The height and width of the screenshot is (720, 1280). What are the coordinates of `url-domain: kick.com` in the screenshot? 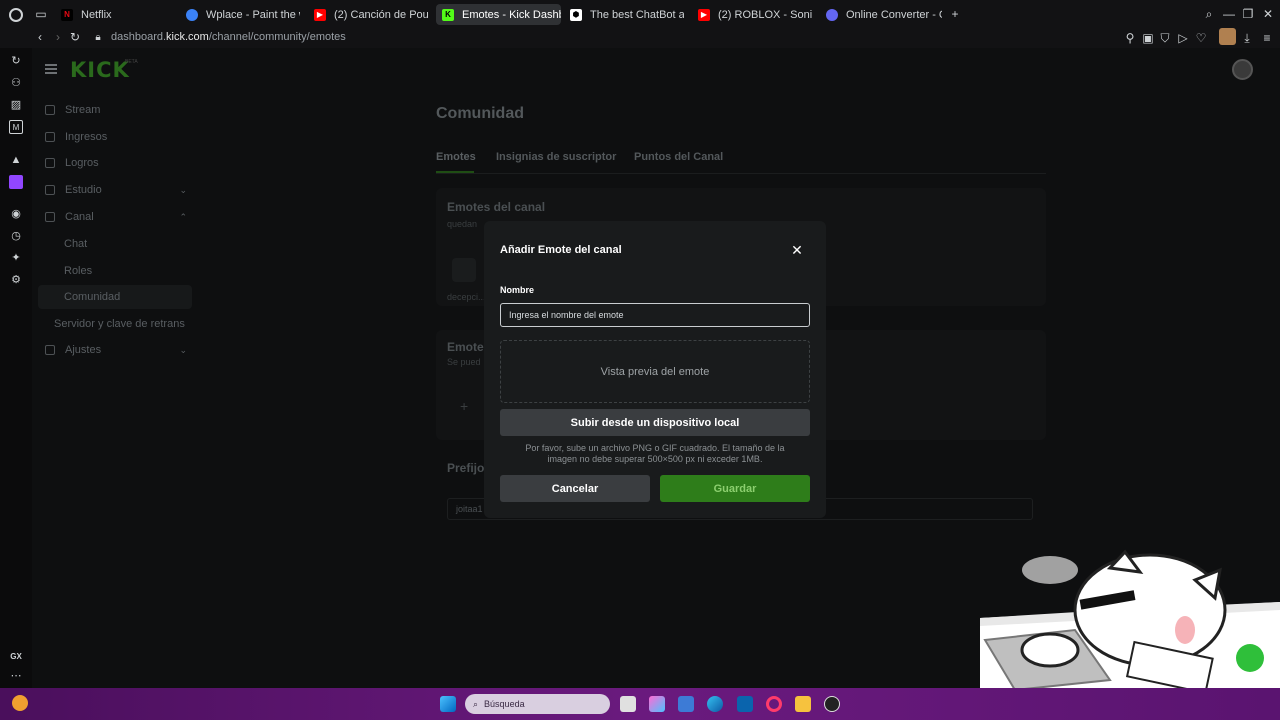 It's located at (187, 37).